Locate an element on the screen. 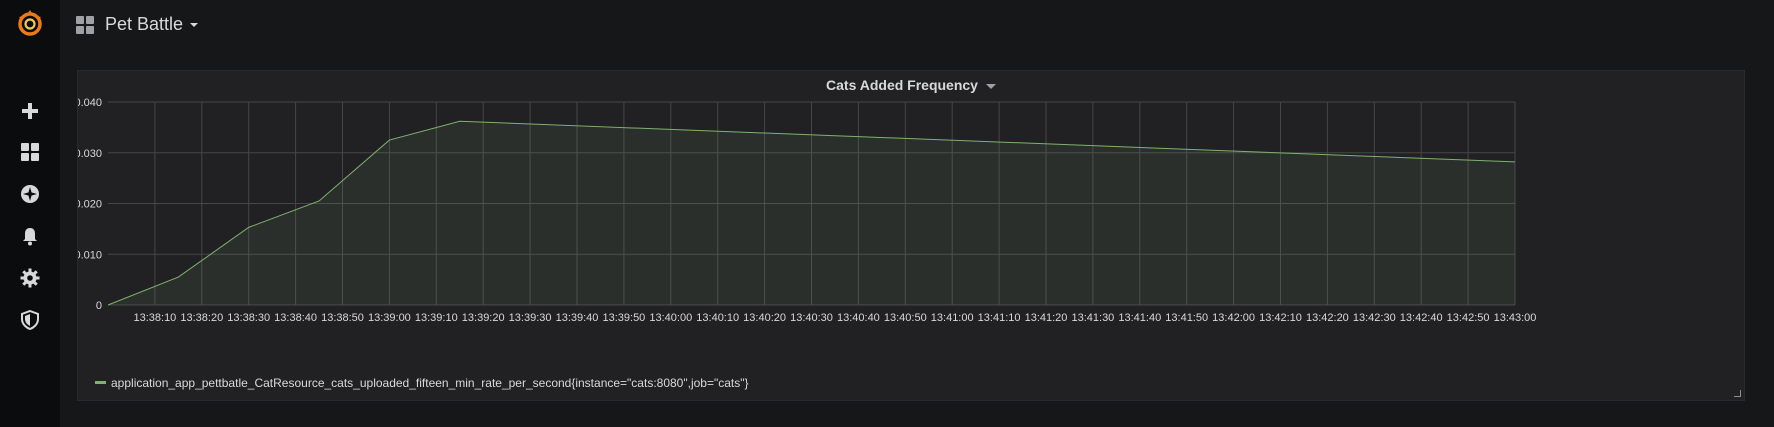  x-tick-label: 13:39:10 is located at coordinates (436, 318).